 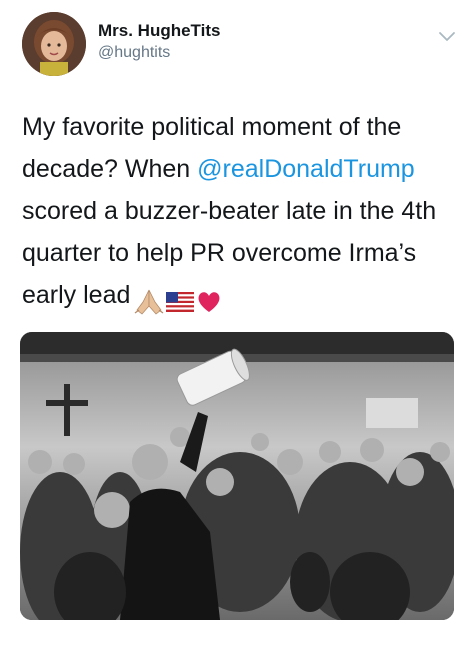 I want to click on mention-link: @realDonaldTrump, so click(x=306, y=169).